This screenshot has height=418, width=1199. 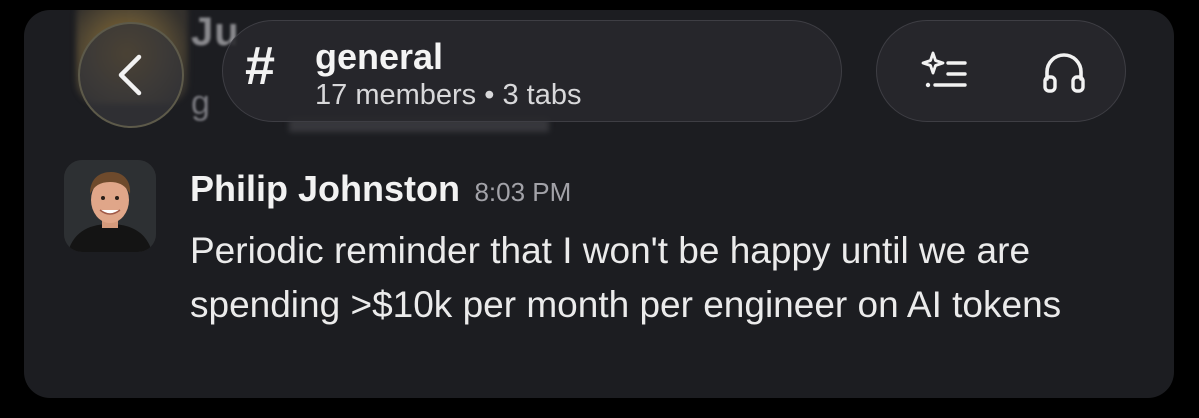 I want to click on tabs-count: 3 tabs, so click(x=542, y=95).